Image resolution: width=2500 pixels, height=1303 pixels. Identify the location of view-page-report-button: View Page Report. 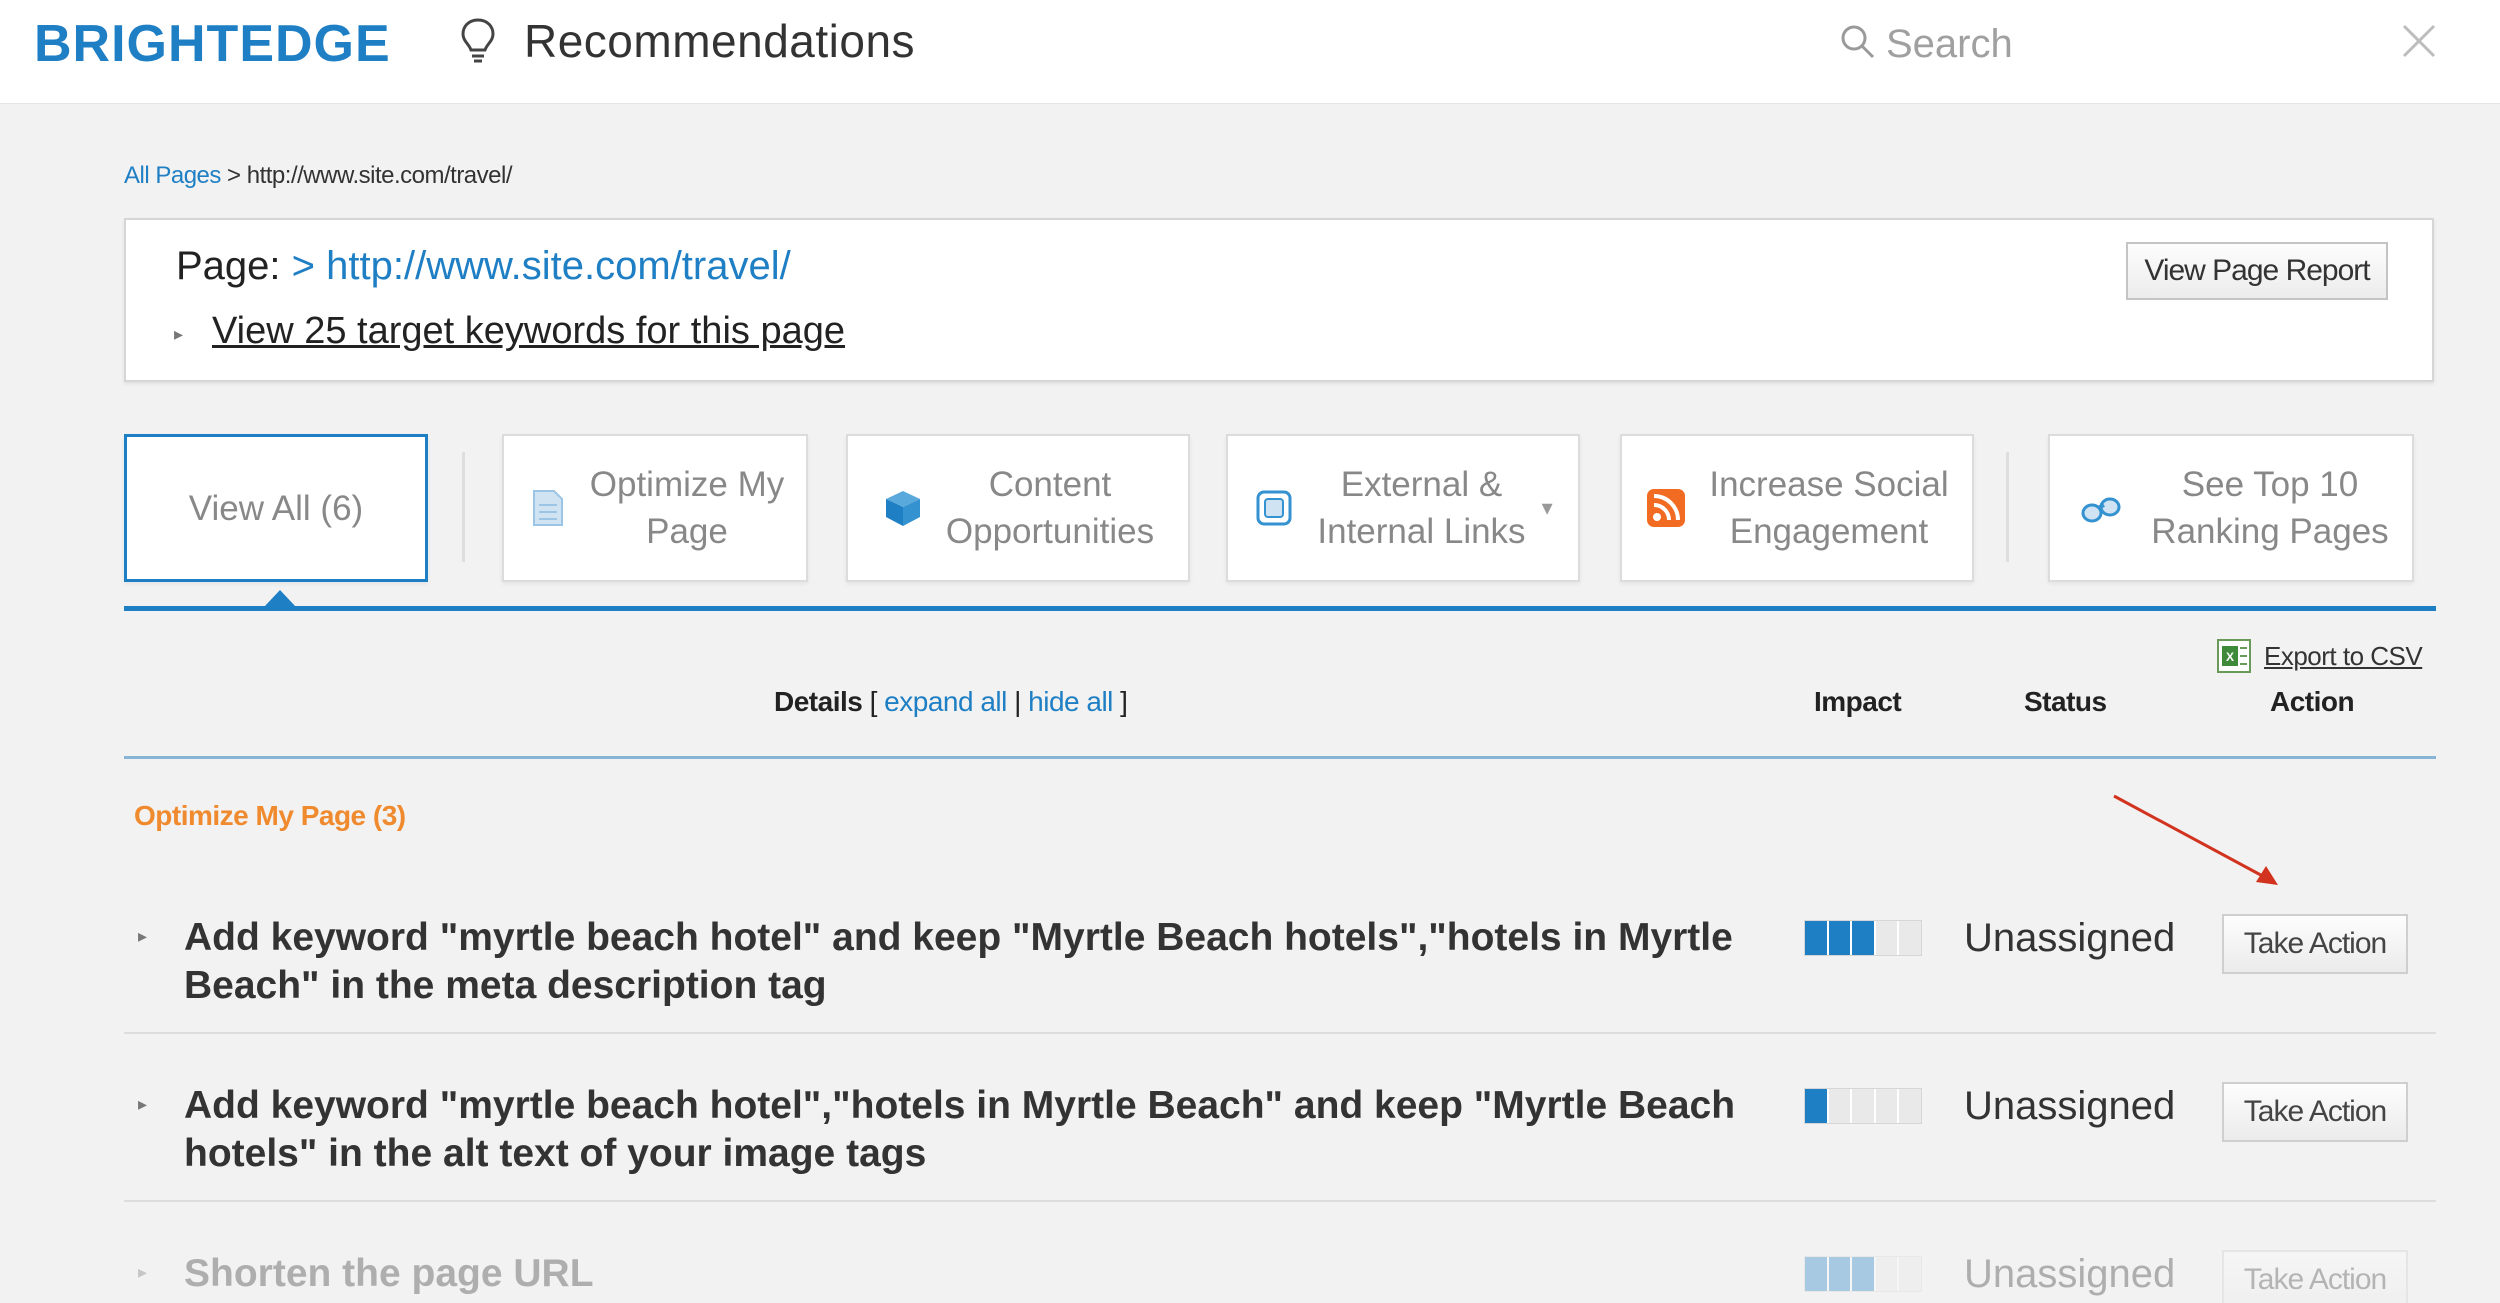
(2257, 271).